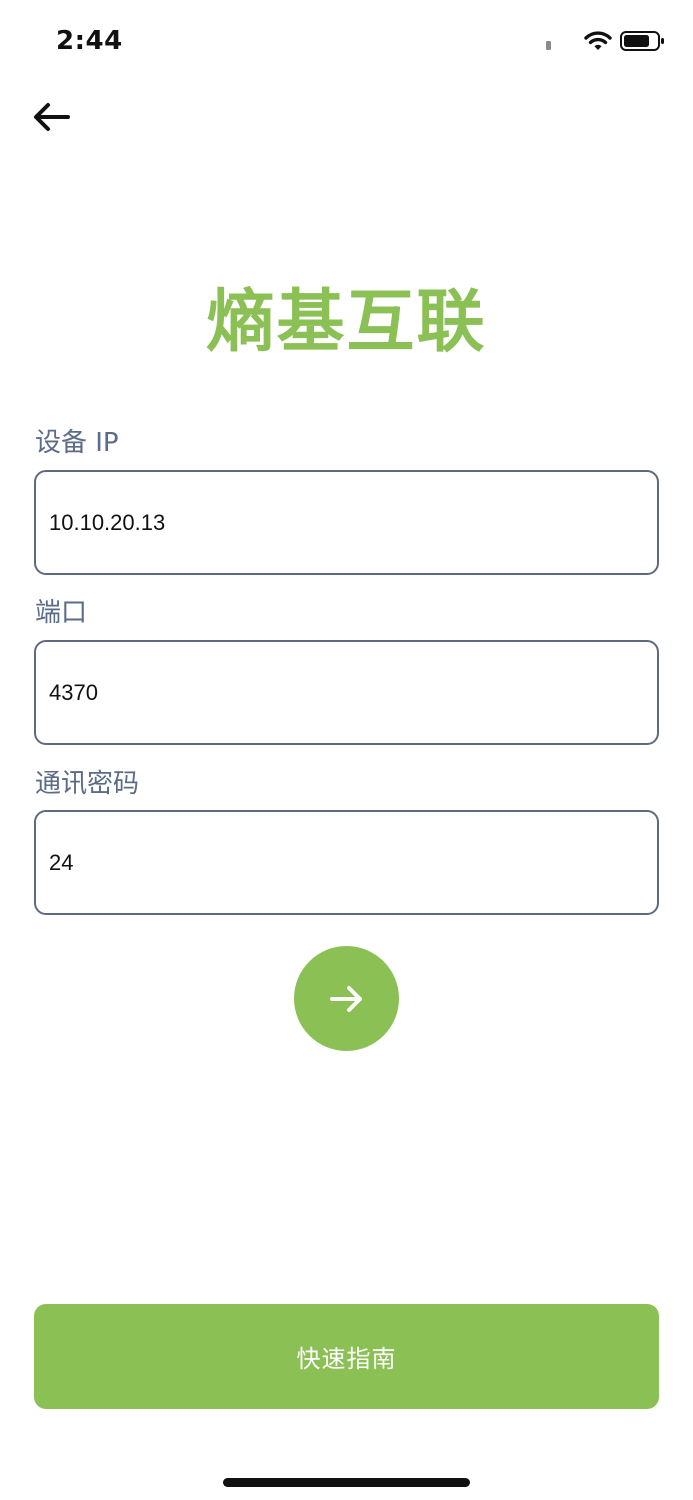 The image size is (693, 1500). I want to click on ip-label: 设备 IP, so click(77, 443).